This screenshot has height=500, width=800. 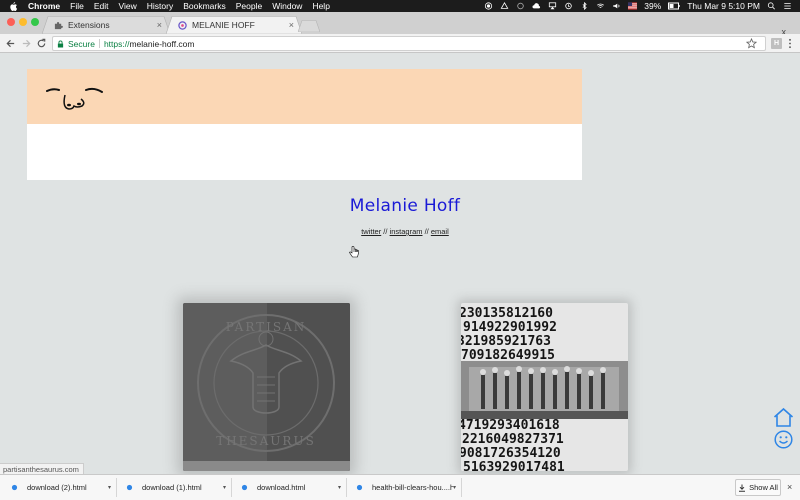 I want to click on secure-label: Secure, so click(x=81, y=44).